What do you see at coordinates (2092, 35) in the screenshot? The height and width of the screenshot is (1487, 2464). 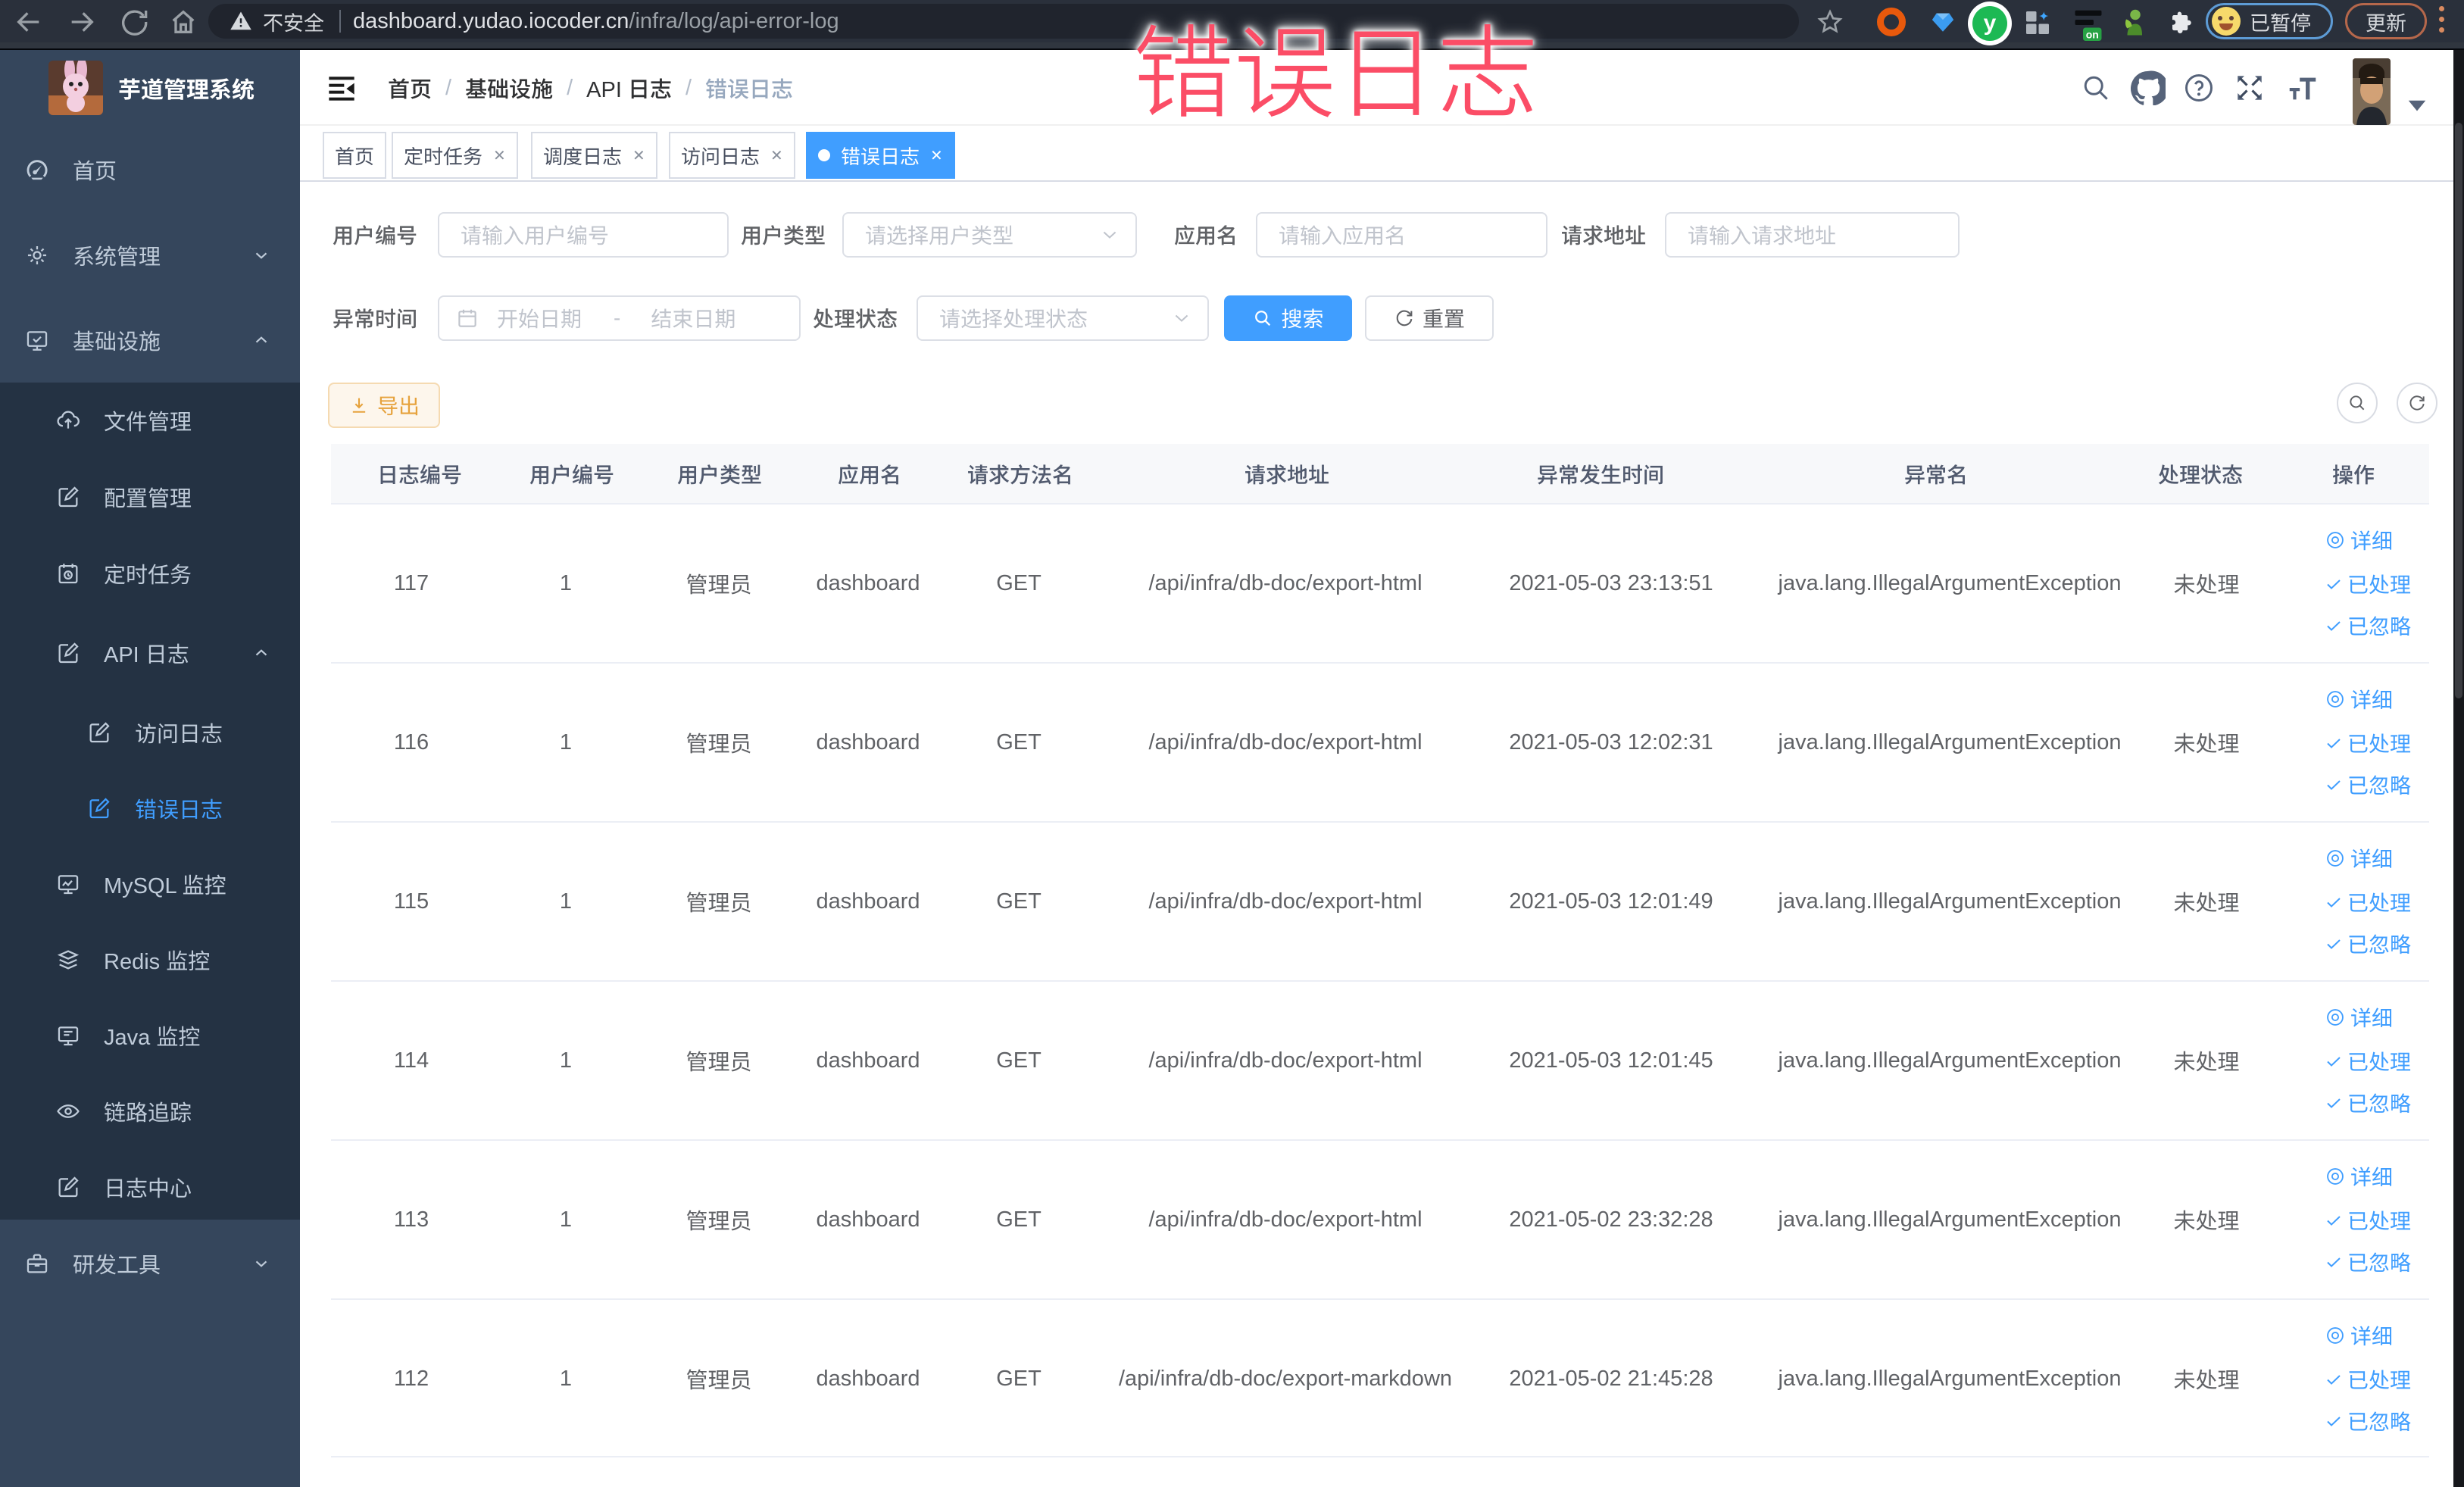 I see `svg-text: on` at bounding box center [2092, 35].